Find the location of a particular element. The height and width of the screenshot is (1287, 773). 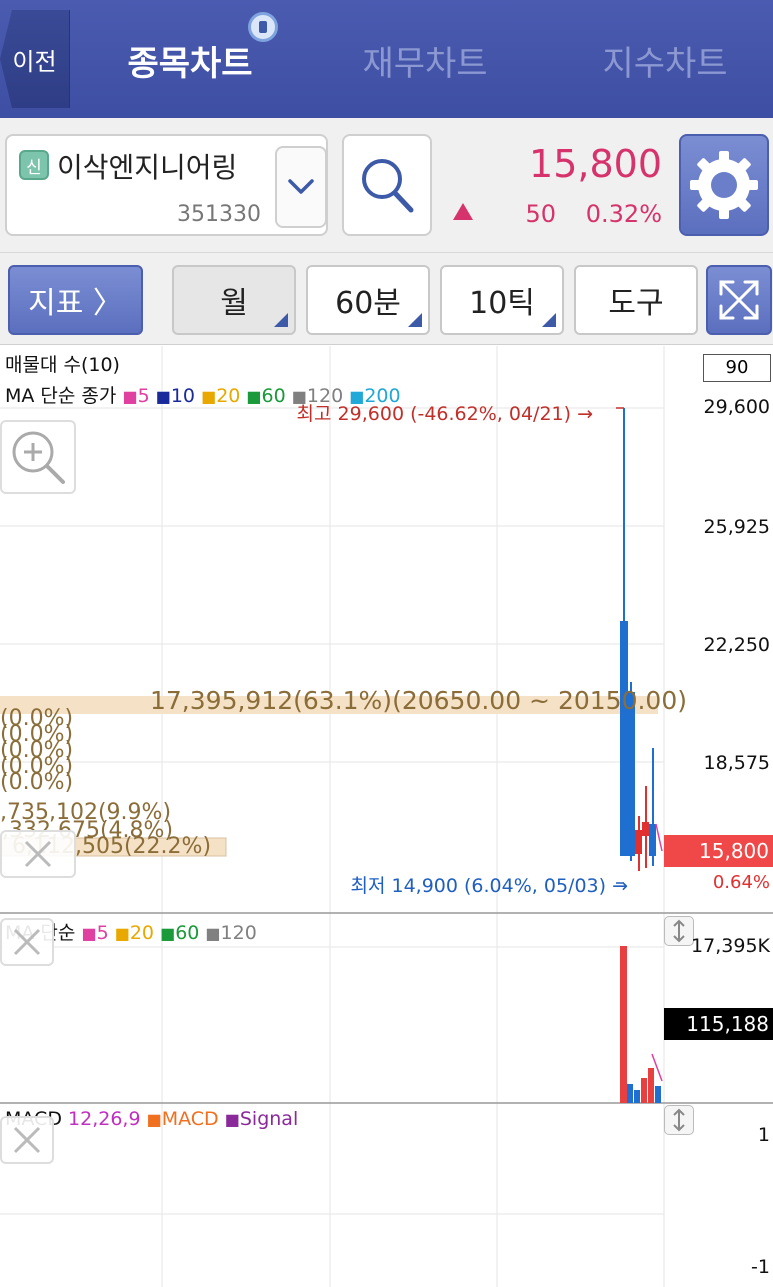

ma-legend-item: ■60 is located at coordinates (266, 396).